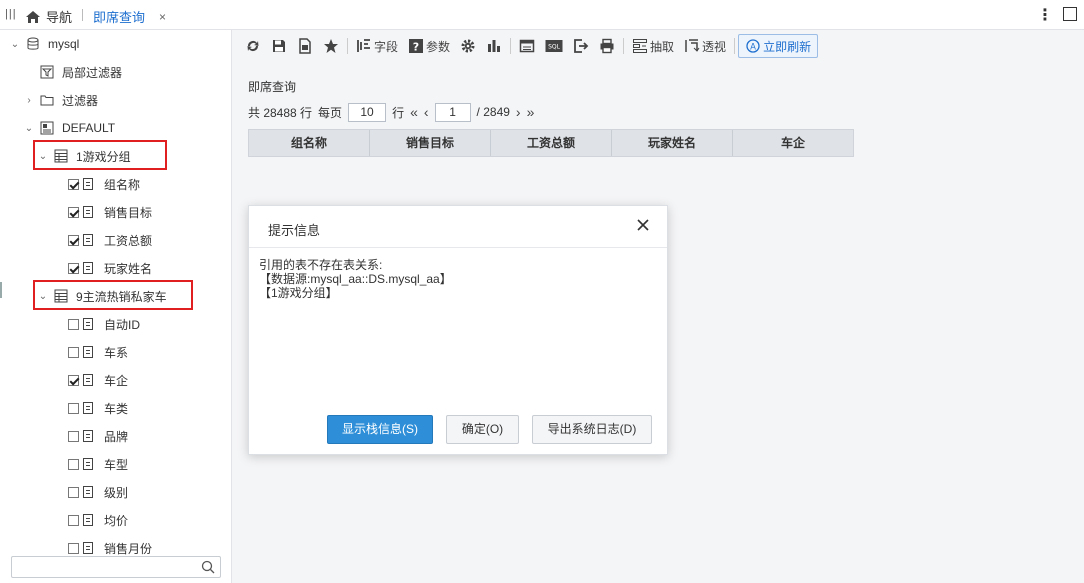 Image resolution: width=1084 pixels, height=583 pixels. What do you see at coordinates (98, 492) in the screenshot?
I see `field-item: 级别` at bounding box center [98, 492].